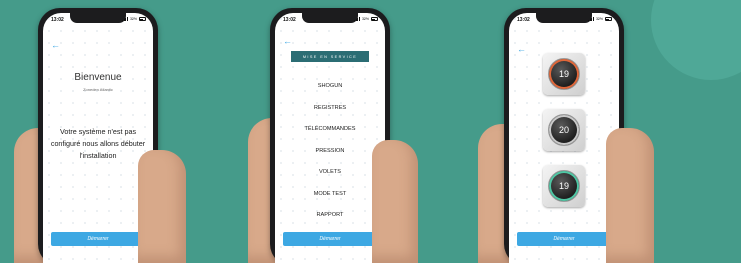 This screenshot has width=741, height=263. Describe the element at coordinates (330, 195) in the screenshot. I see `menu-item-mode-test: MODE TEST` at that location.